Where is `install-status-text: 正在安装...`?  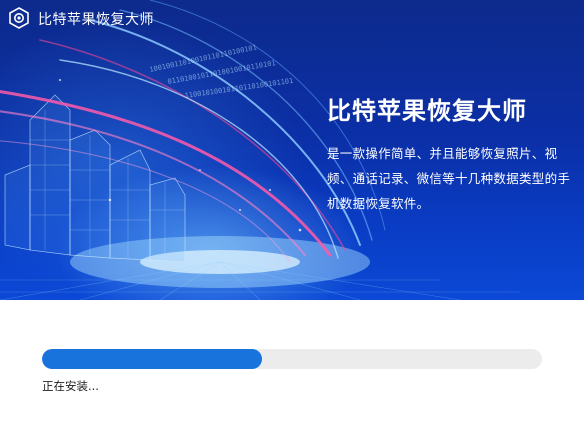 install-status-text: 正在安装... is located at coordinates (70, 386).